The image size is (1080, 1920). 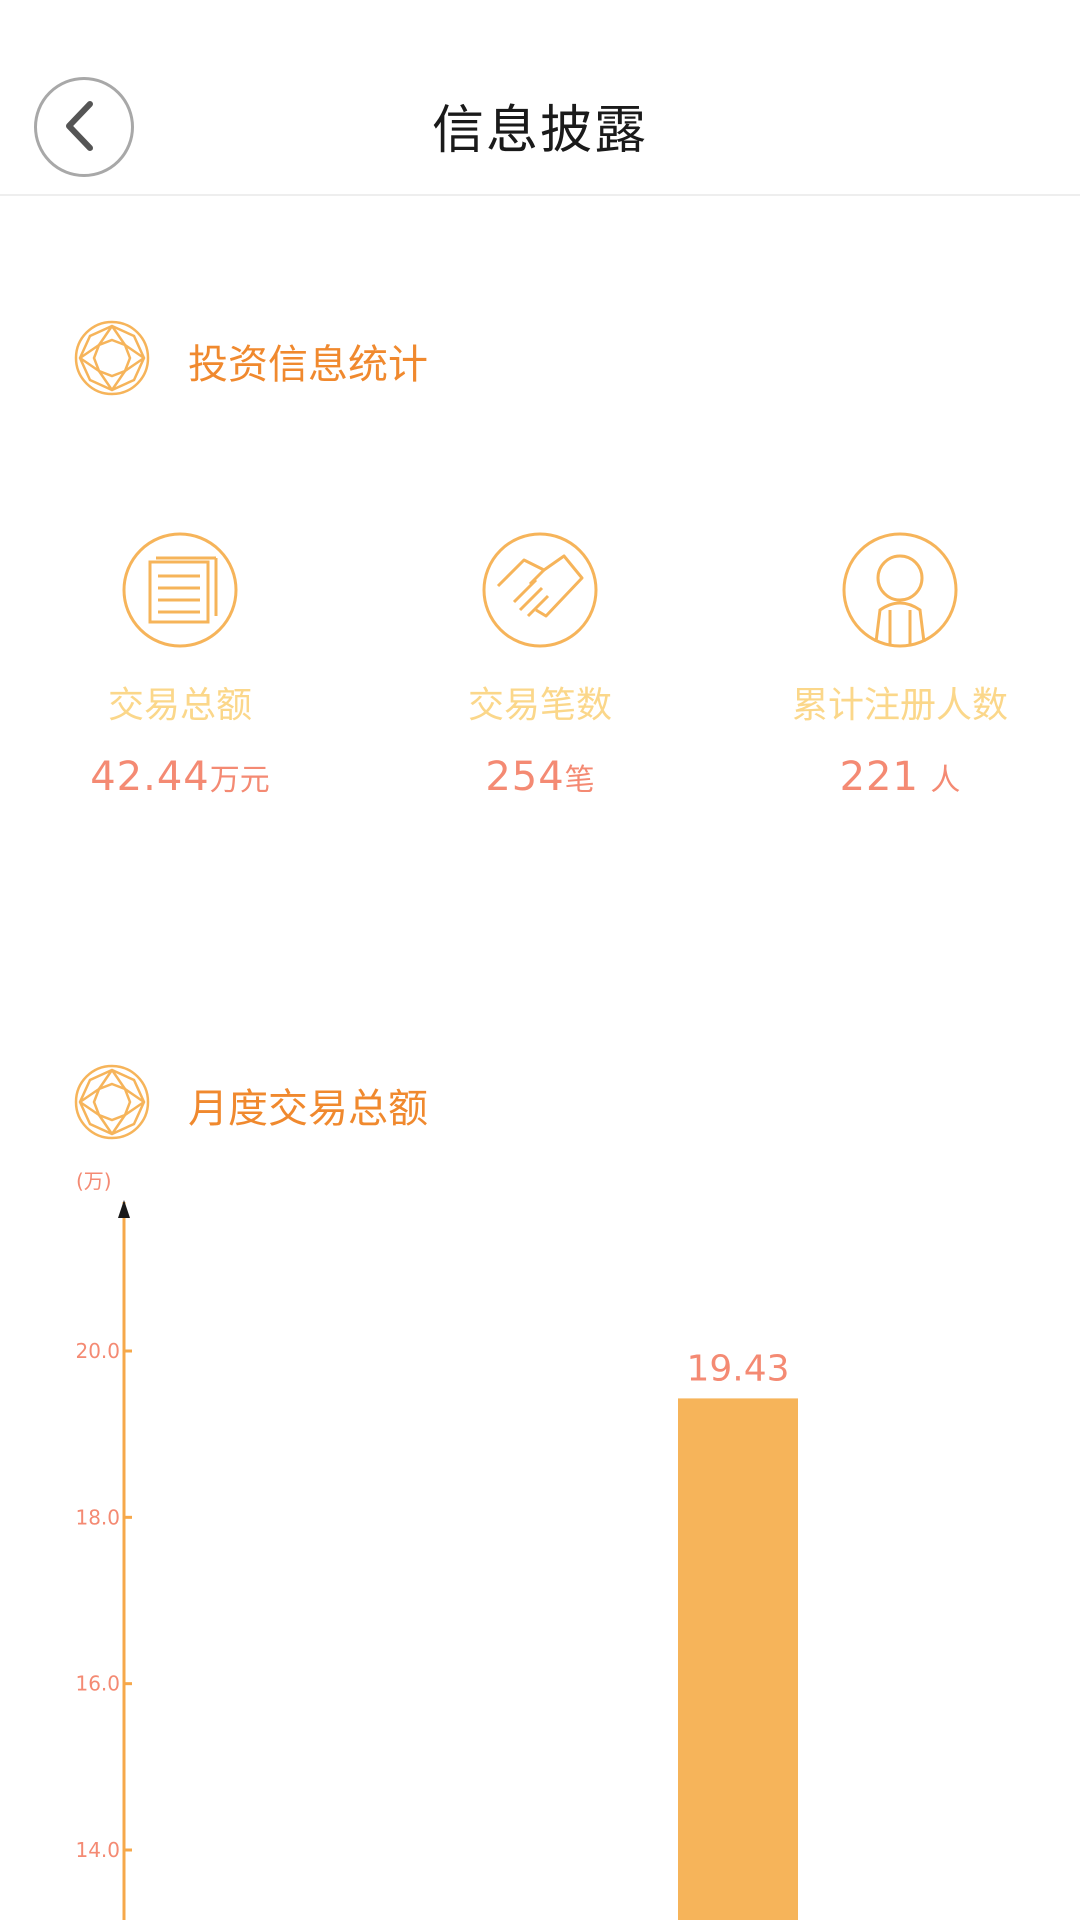 What do you see at coordinates (539, 131) in the screenshot?
I see `page-title: 信息披露` at bounding box center [539, 131].